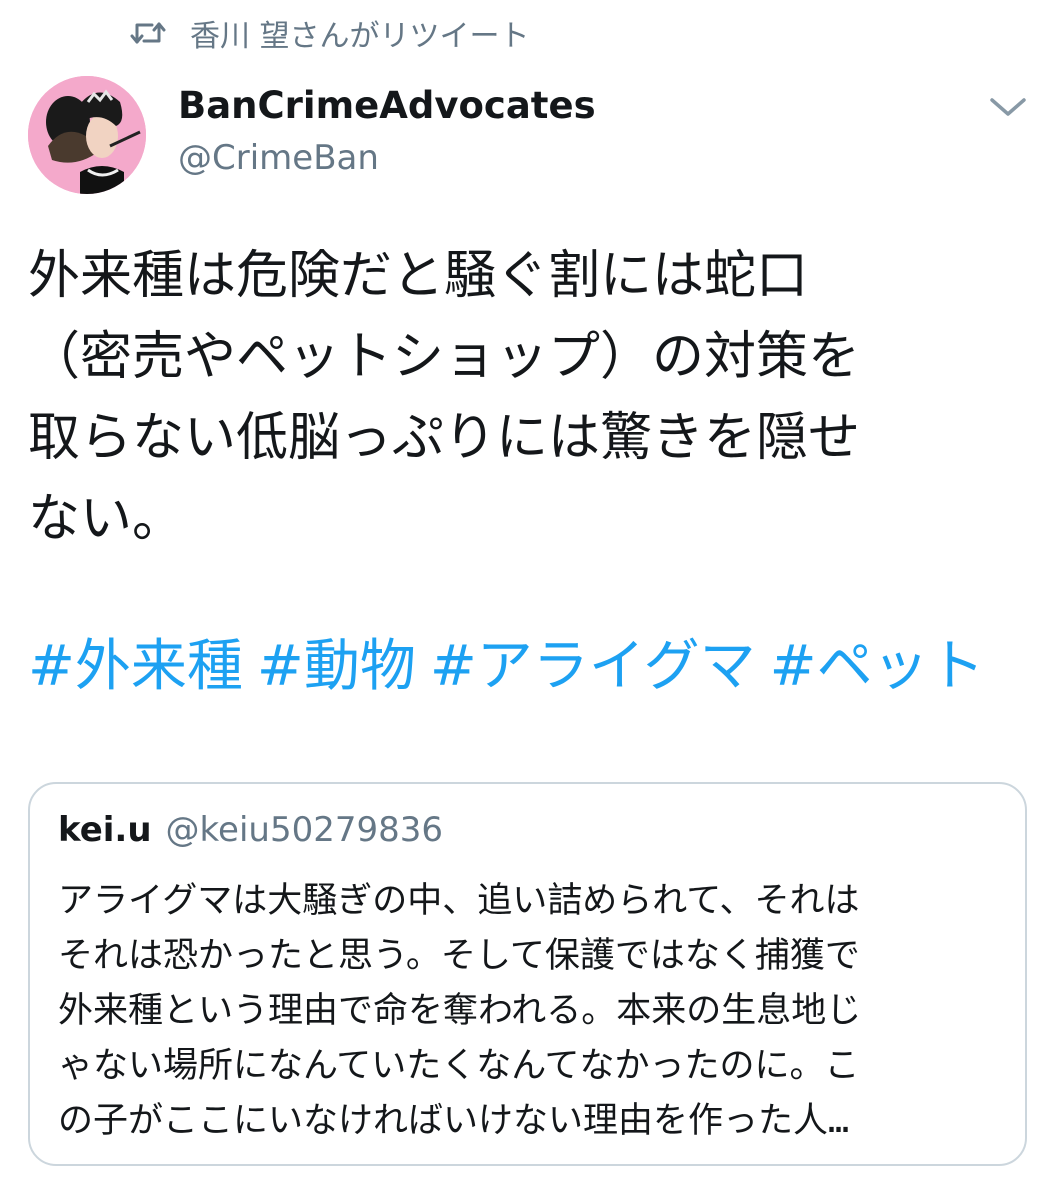  Describe the element at coordinates (387, 105) in the screenshot. I see `author-name: BanCrimeAdvocates` at that location.